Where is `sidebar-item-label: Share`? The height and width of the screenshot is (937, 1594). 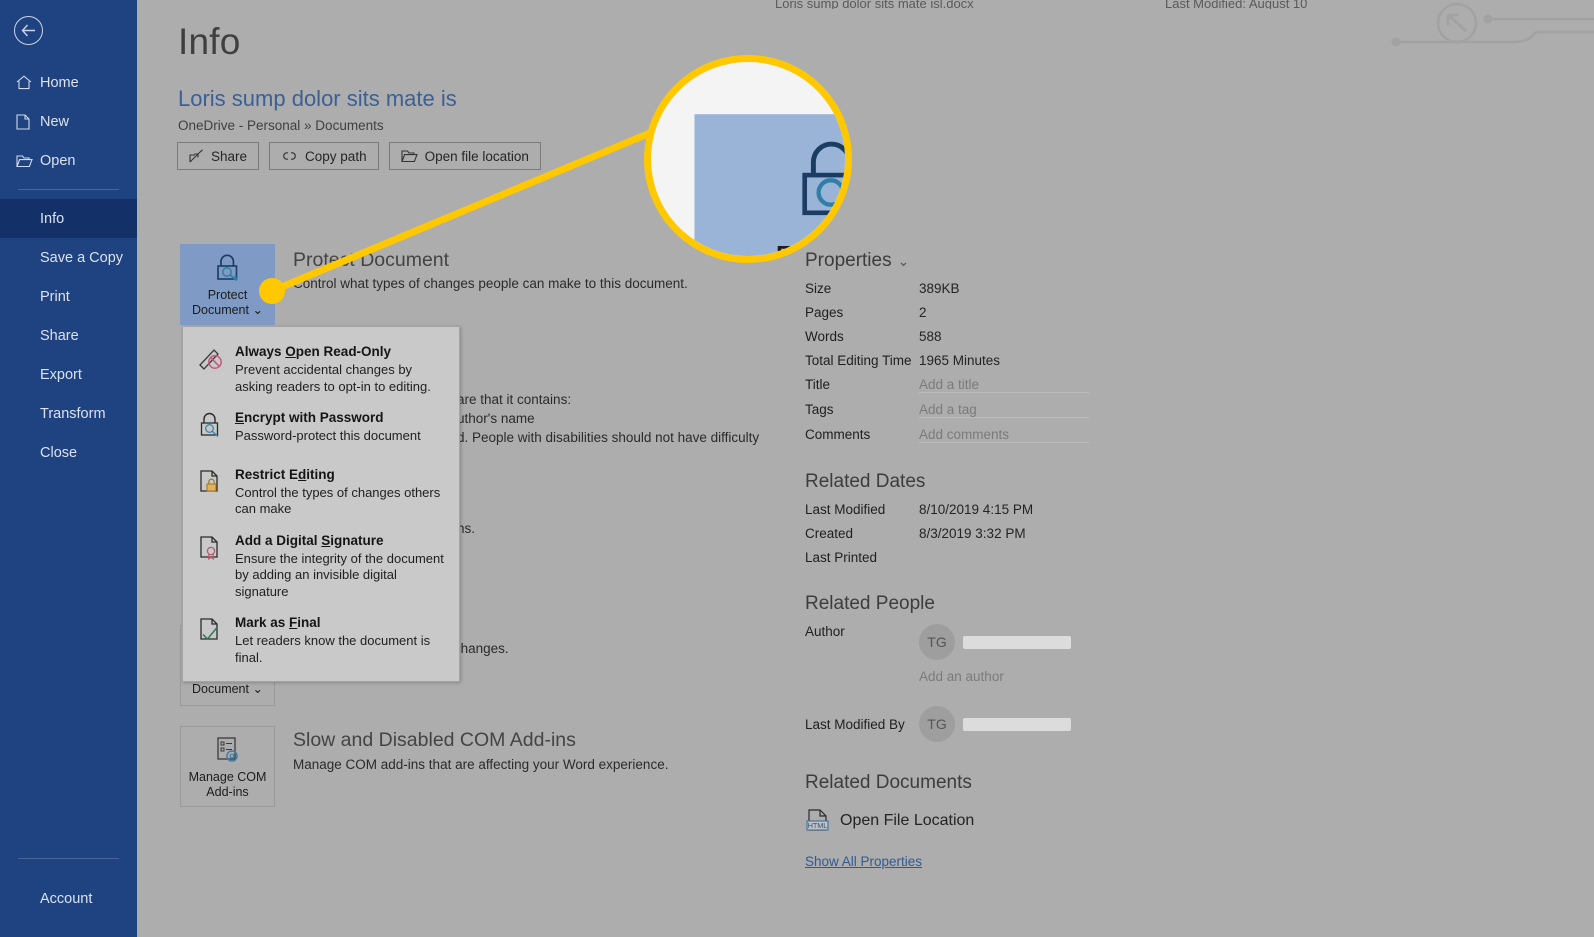
sidebar-item-label: Share is located at coordinates (59, 335).